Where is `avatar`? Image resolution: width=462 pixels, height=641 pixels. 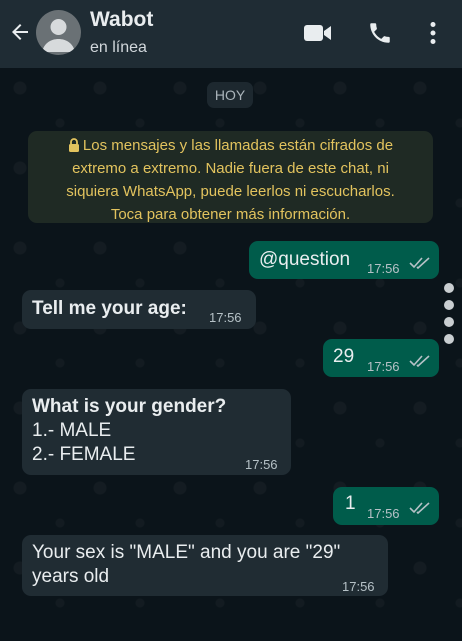 avatar is located at coordinates (58, 32).